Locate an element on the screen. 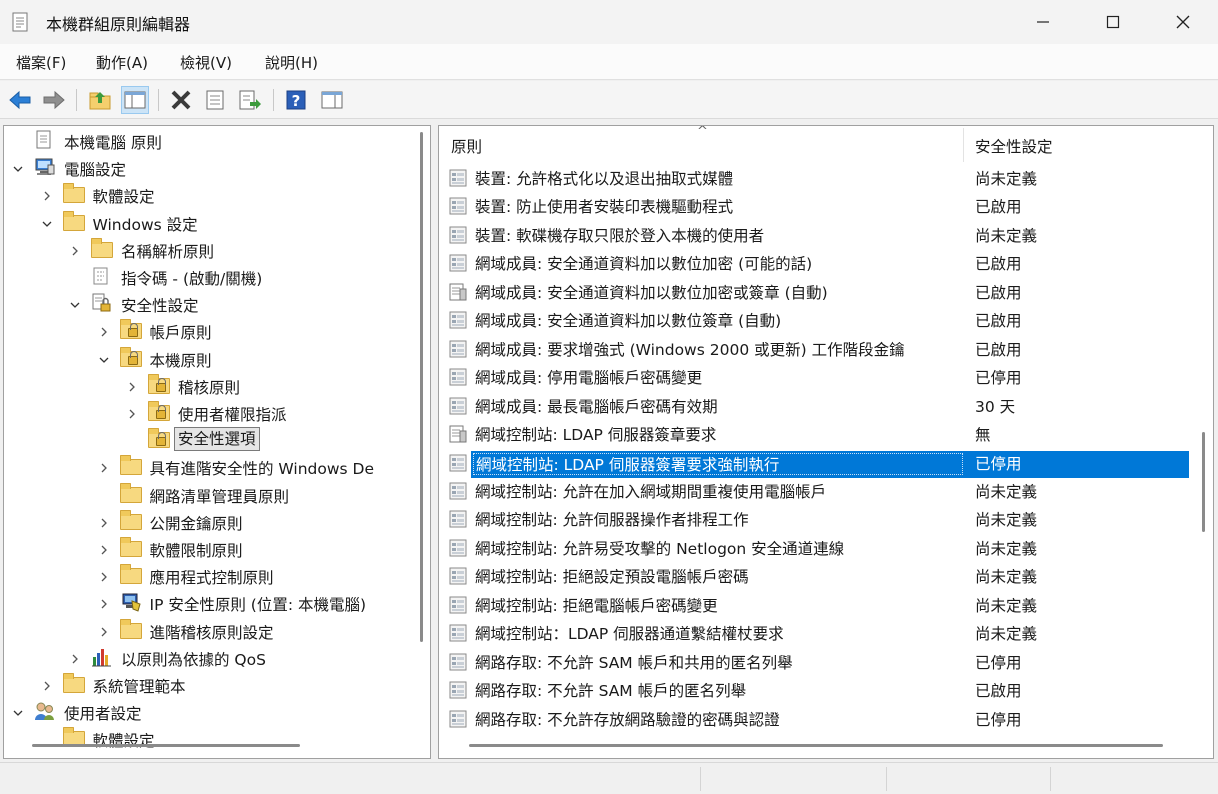 Image resolution: width=1218 pixels, height=794 pixels. tree-item: 電腦設定 is located at coordinates (217, 167).